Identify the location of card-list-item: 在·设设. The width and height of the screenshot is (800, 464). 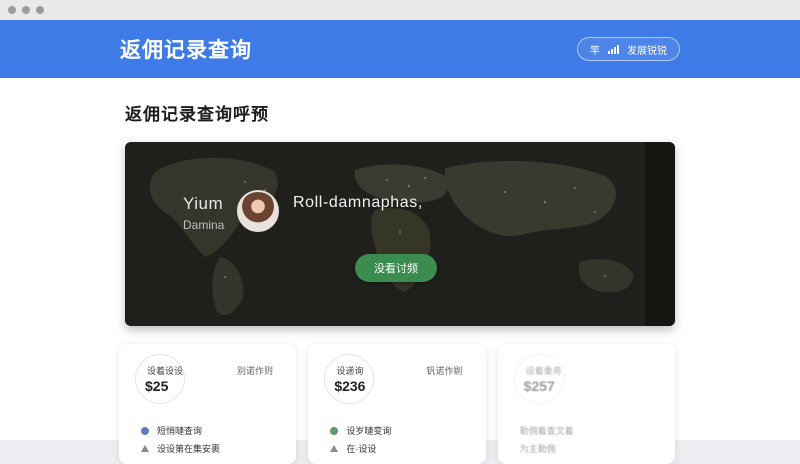
(353, 448).